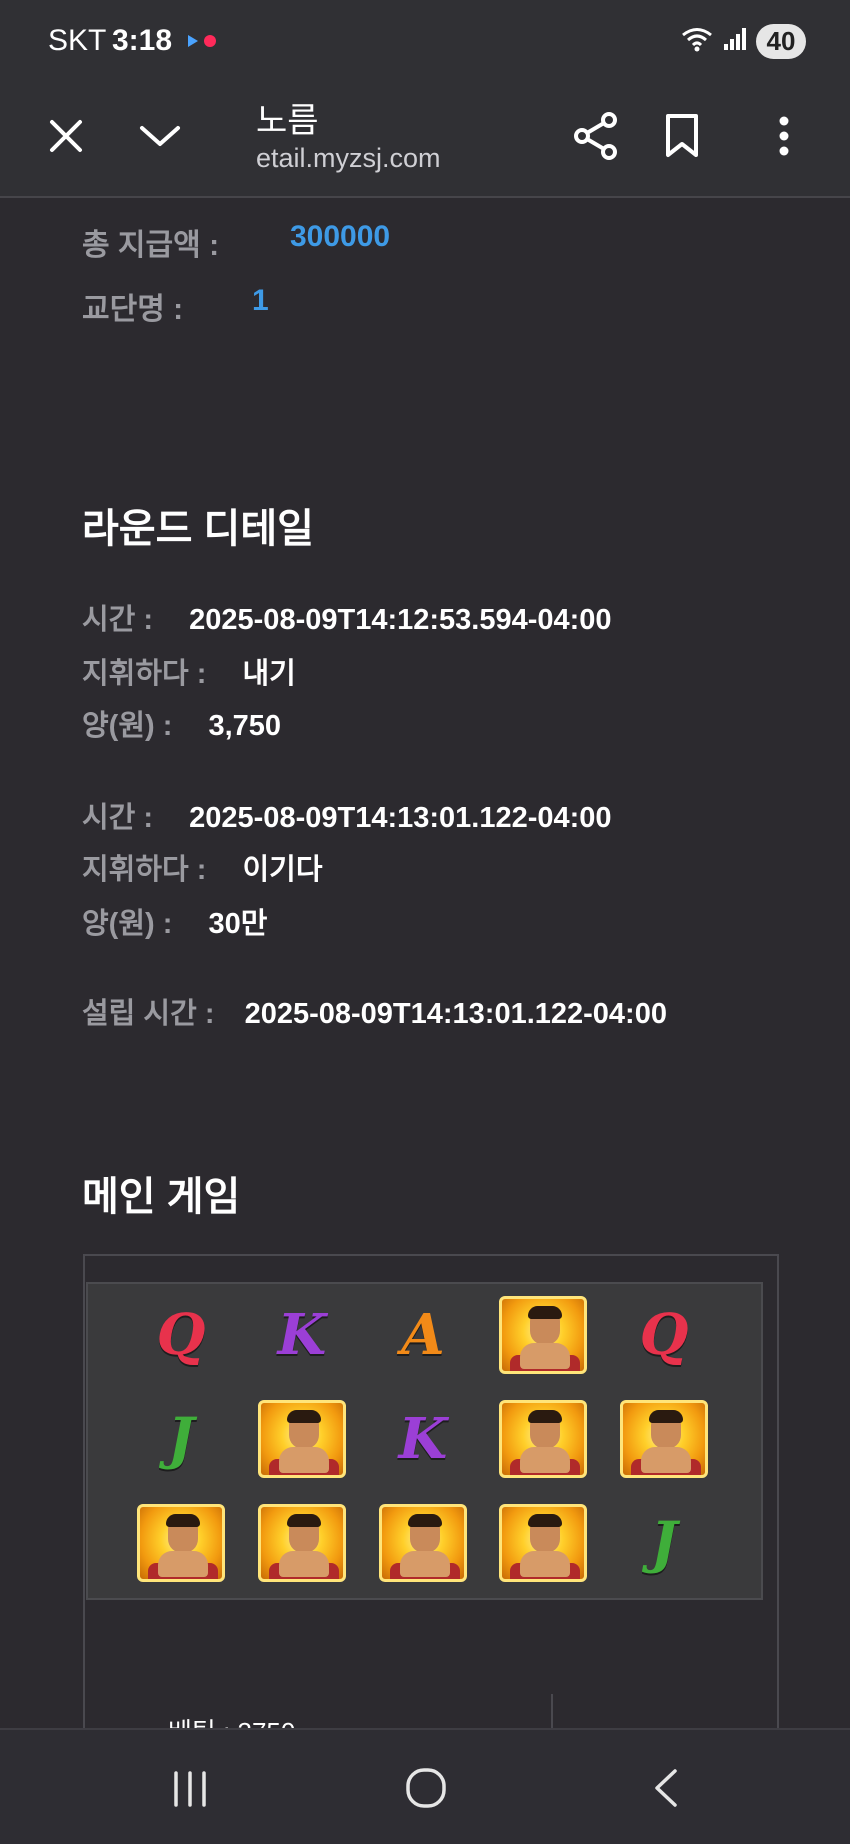 This screenshot has height=1844, width=850. I want to click on round-details-title: 라운드 디테일, so click(198, 529).